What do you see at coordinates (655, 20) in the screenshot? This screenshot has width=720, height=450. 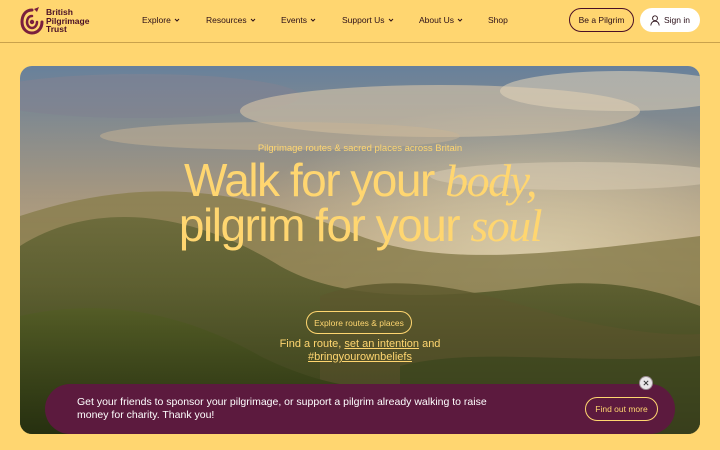 I see `user-icon` at bounding box center [655, 20].